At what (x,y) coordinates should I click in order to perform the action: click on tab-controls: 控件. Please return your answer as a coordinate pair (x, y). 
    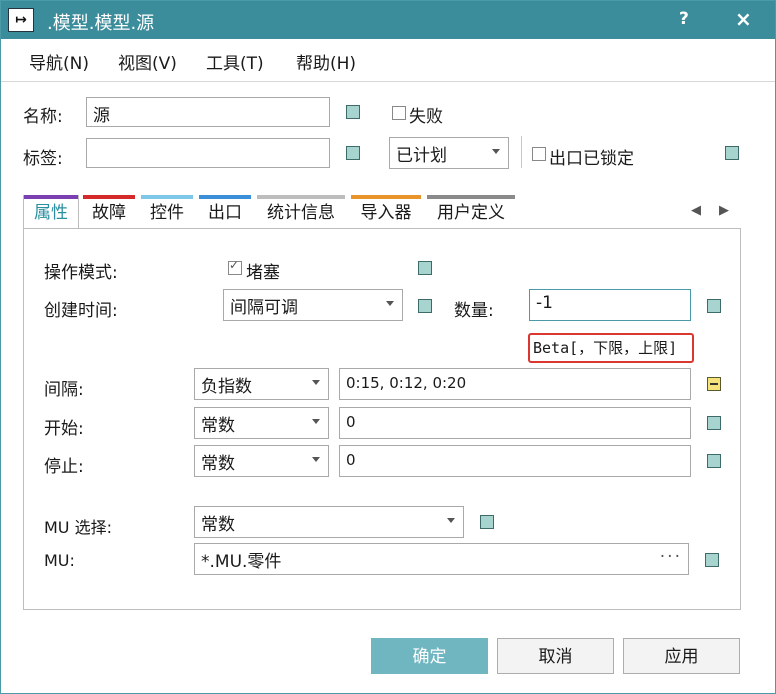
    Looking at the image, I should click on (167, 212).